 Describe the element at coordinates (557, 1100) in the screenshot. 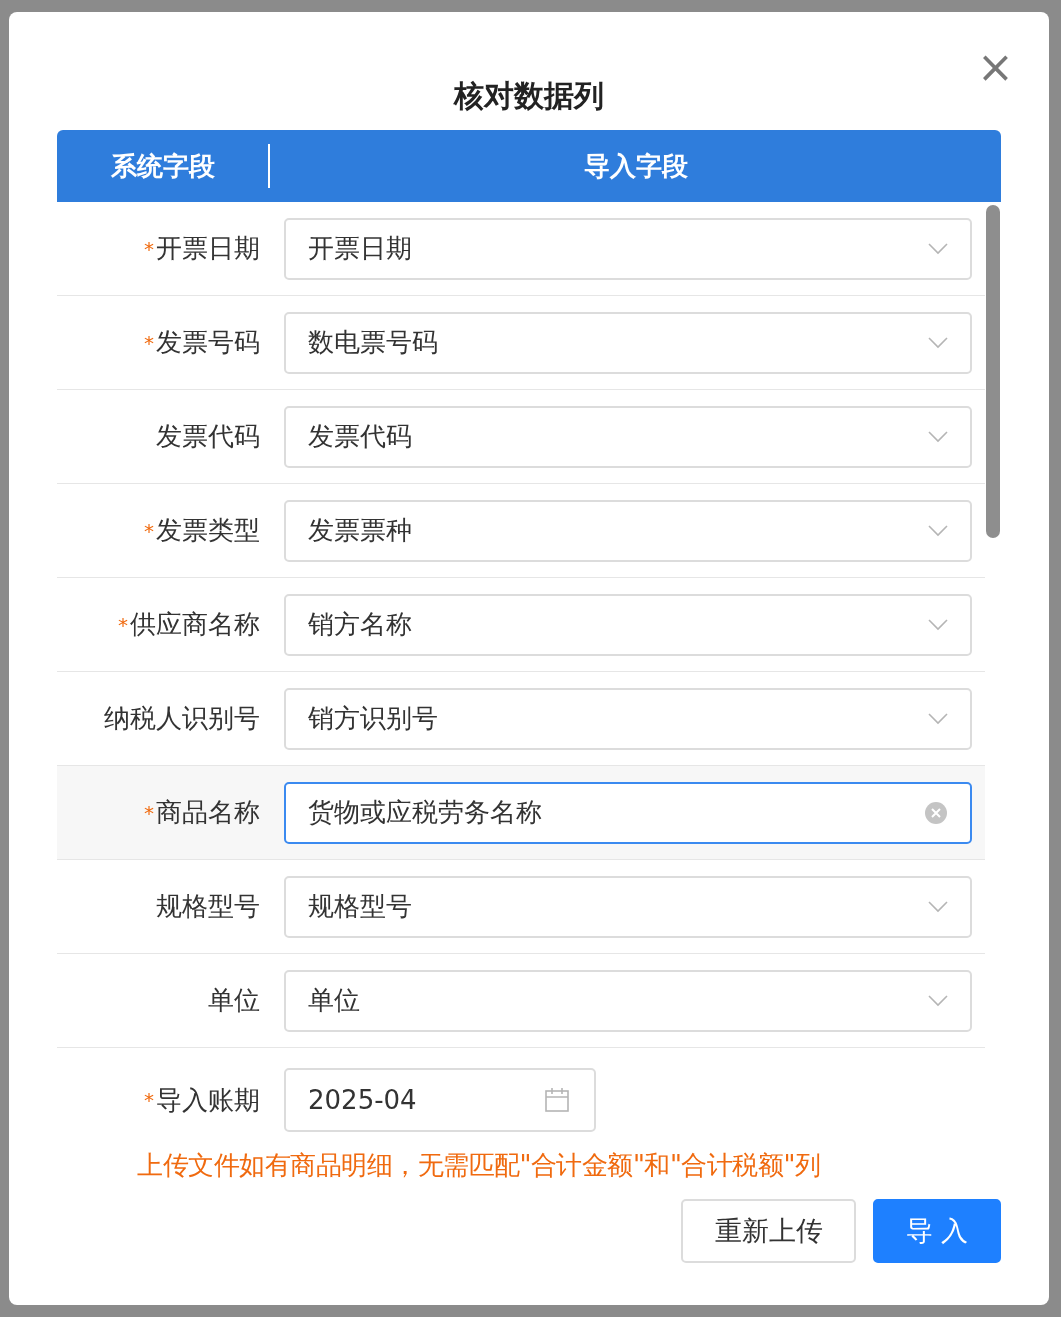

I see `calendar-icon` at that location.